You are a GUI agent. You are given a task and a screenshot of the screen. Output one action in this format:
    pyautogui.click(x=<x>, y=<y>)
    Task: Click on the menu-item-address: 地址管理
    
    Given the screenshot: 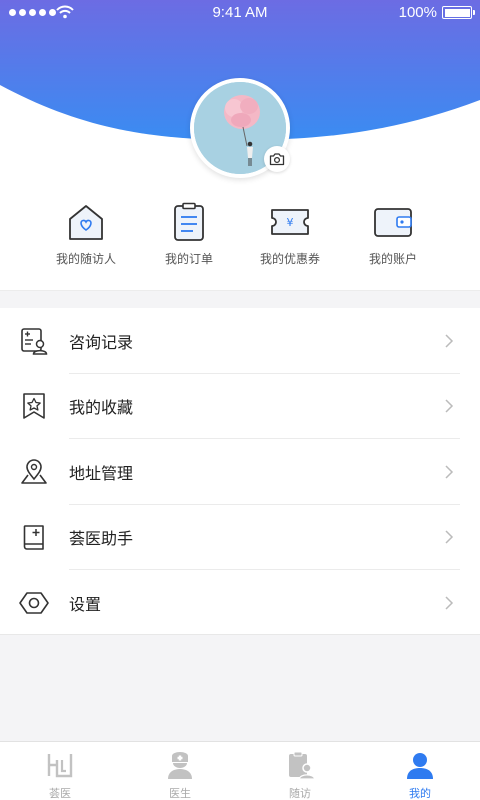 What is the action you would take?
    pyautogui.click(x=240, y=472)
    